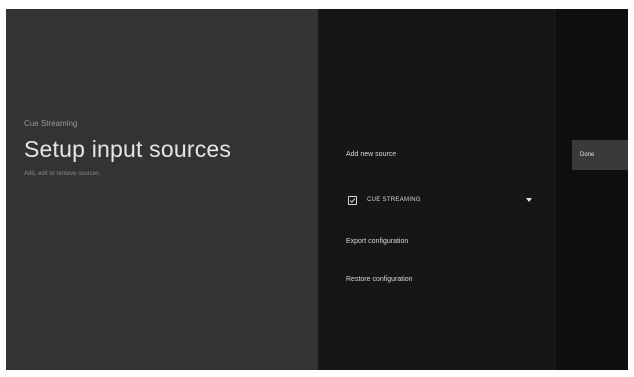  Describe the element at coordinates (377, 241) in the screenshot. I see `export-configuration-item: Export configuration` at that location.